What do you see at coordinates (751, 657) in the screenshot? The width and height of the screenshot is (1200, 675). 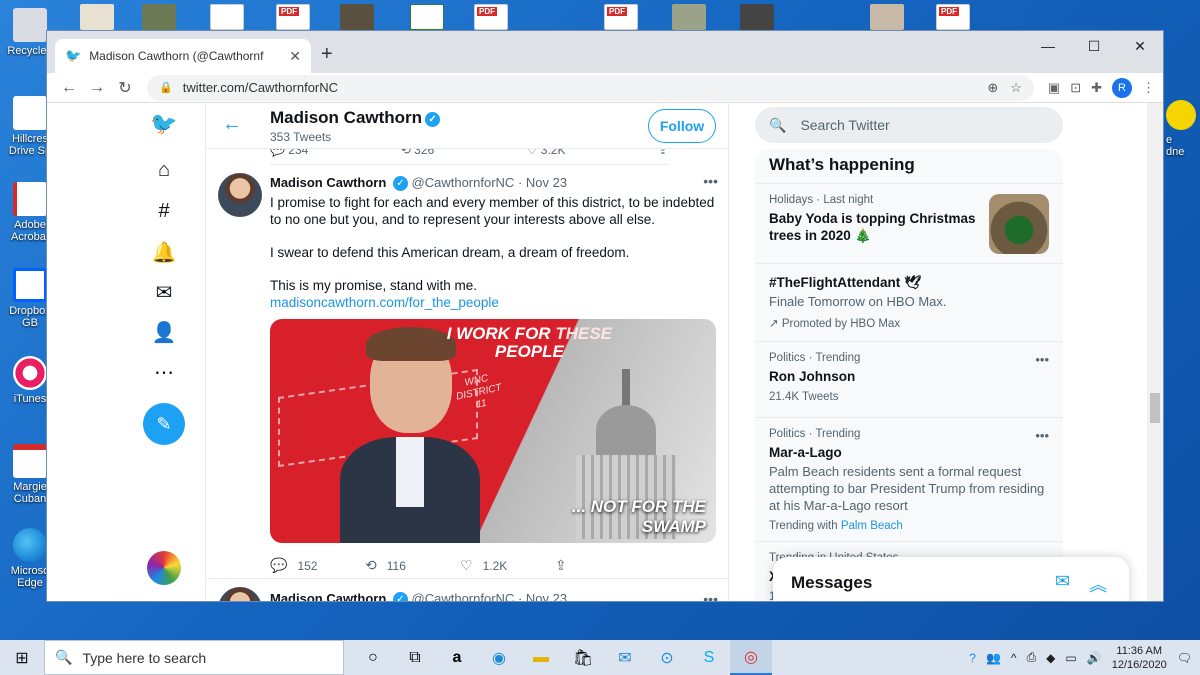 I see `chrome-icon: ◎` at bounding box center [751, 657].